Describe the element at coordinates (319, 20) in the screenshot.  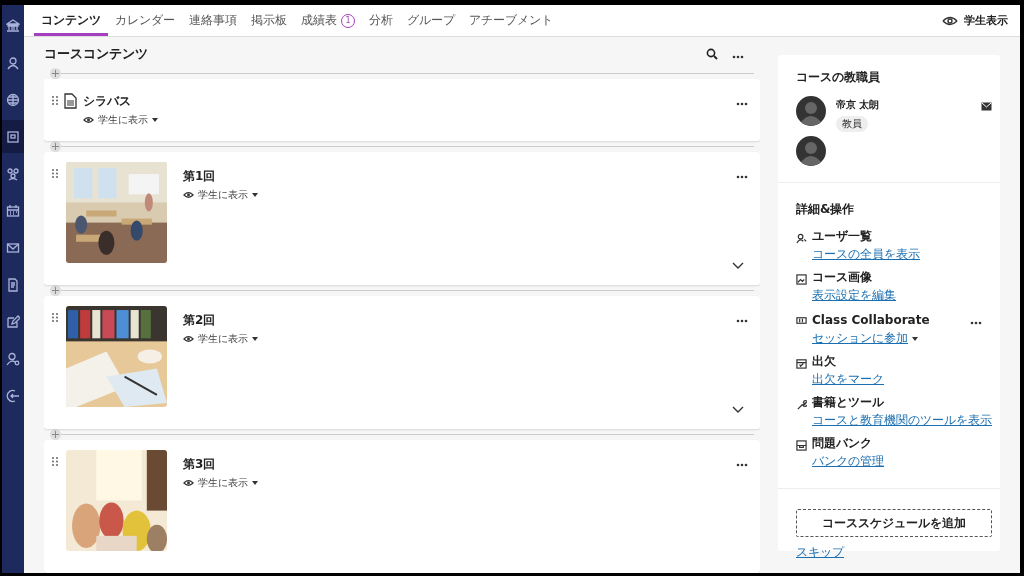
I see `tab-label: 成績表` at that location.